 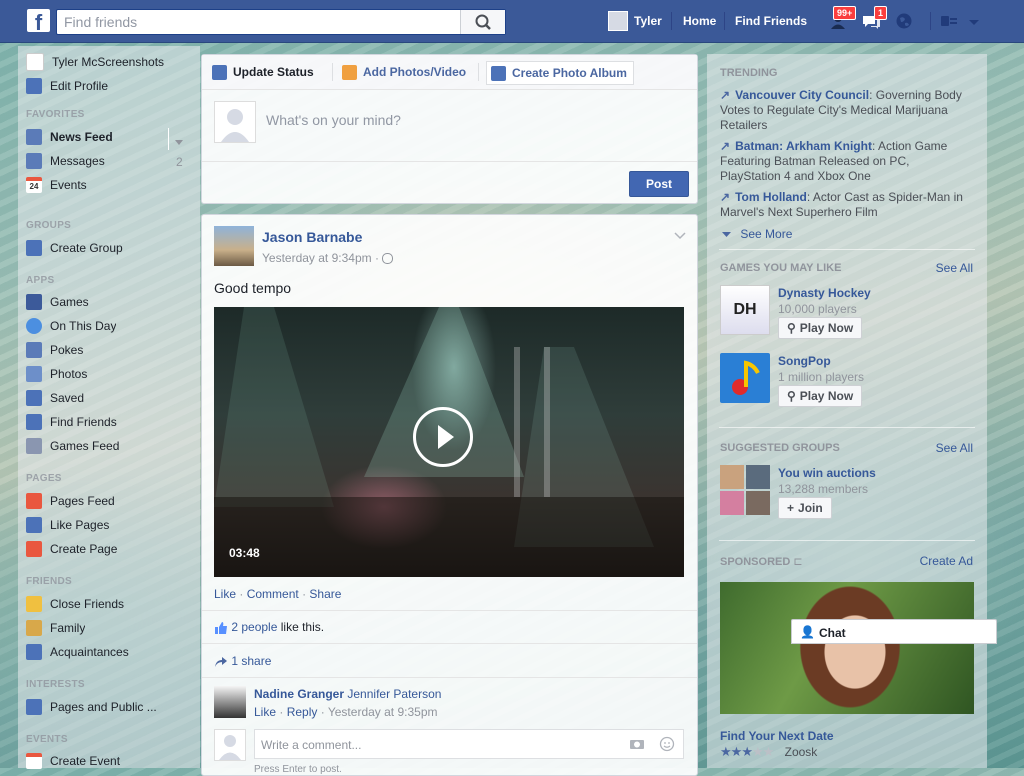 What do you see at coordinates (111, 302) in the screenshot?
I see `sidebar-item-games: Games` at bounding box center [111, 302].